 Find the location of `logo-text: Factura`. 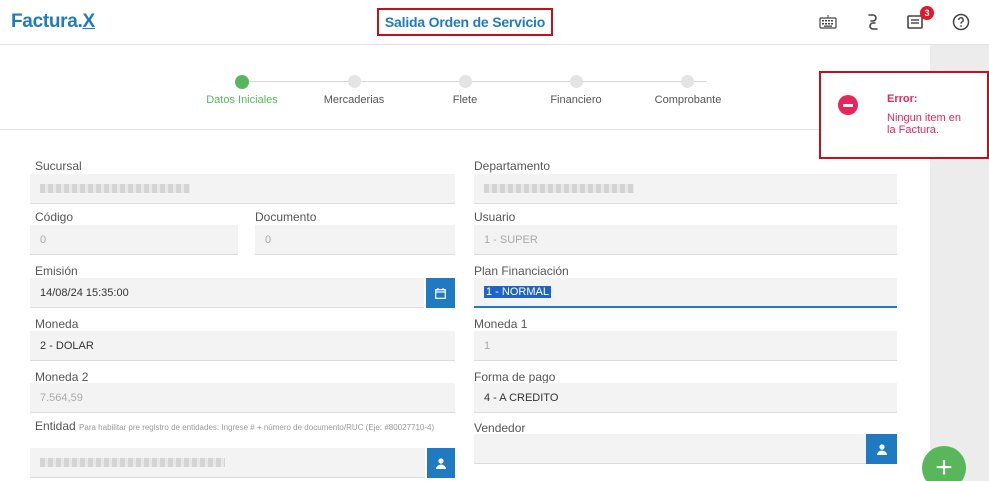

logo-text: Factura is located at coordinates (44, 21).